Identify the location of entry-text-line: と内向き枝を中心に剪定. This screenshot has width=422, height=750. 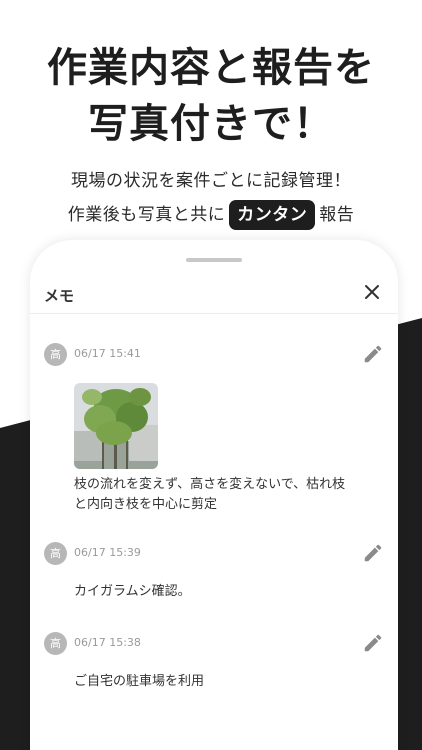
(146, 504).